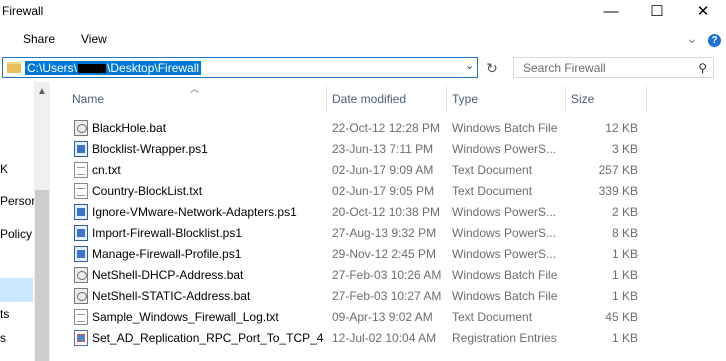 Image resolution: width=726 pixels, height=361 pixels. What do you see at coordinates (618, 170) in the screenshot?
I see `file-size: 257 KB` at bounding box center [618, 170].